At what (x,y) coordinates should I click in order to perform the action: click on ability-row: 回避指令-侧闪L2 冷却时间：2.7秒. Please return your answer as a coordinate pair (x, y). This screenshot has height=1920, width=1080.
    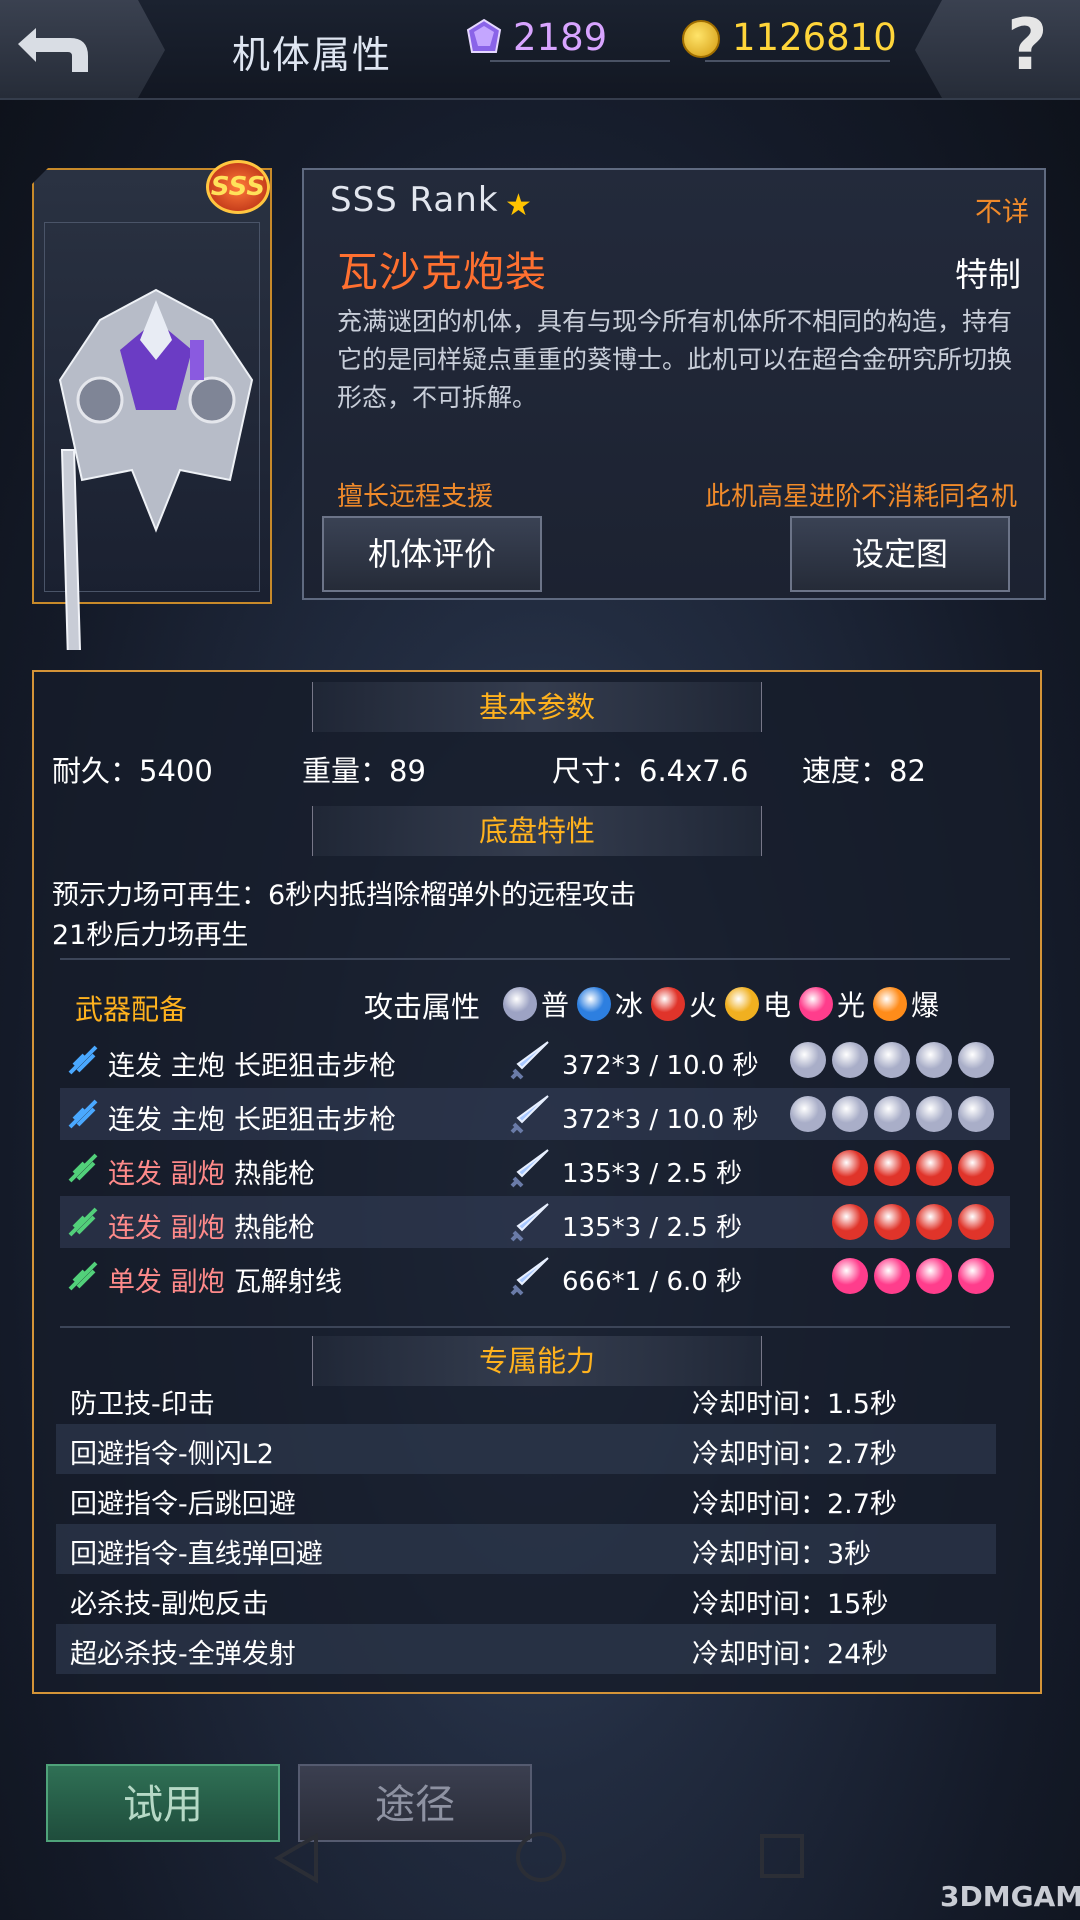
    Looking at the image, I should click on (526, 1449).